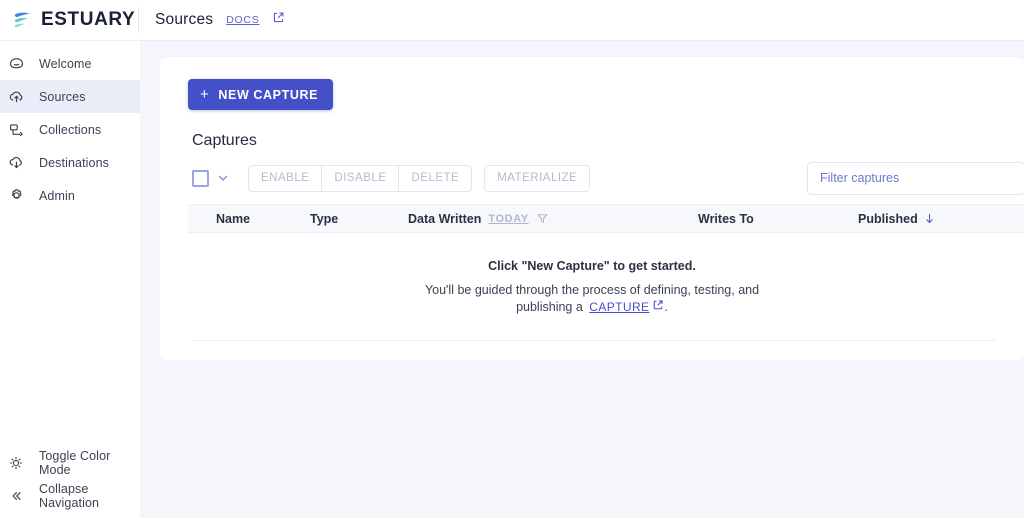  I want to click on sidebar-item-label: Sources, so click(62, 96).